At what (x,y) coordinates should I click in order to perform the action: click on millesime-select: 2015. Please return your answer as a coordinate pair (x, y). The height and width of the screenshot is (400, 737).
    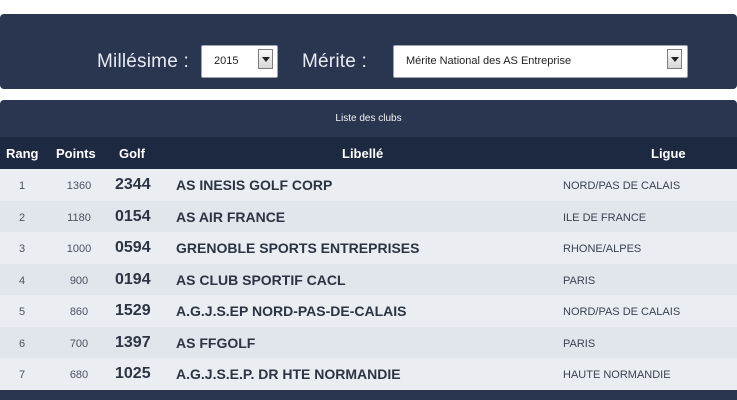
    Looking at the image, I should click on (239, 61).